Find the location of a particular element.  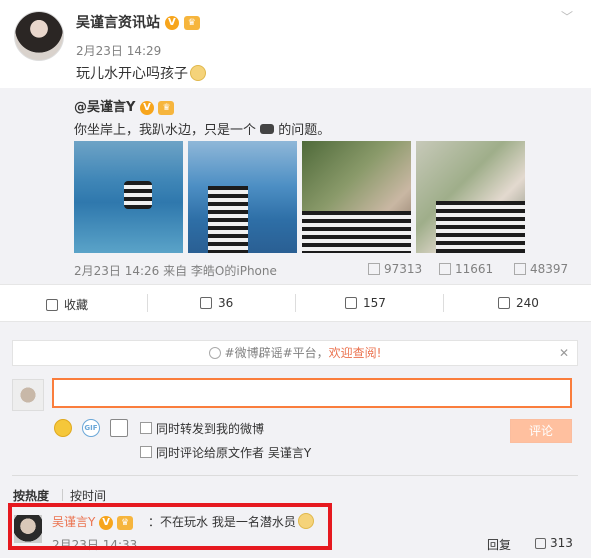

comment-count: 157 is located at coordinates (374, 303).